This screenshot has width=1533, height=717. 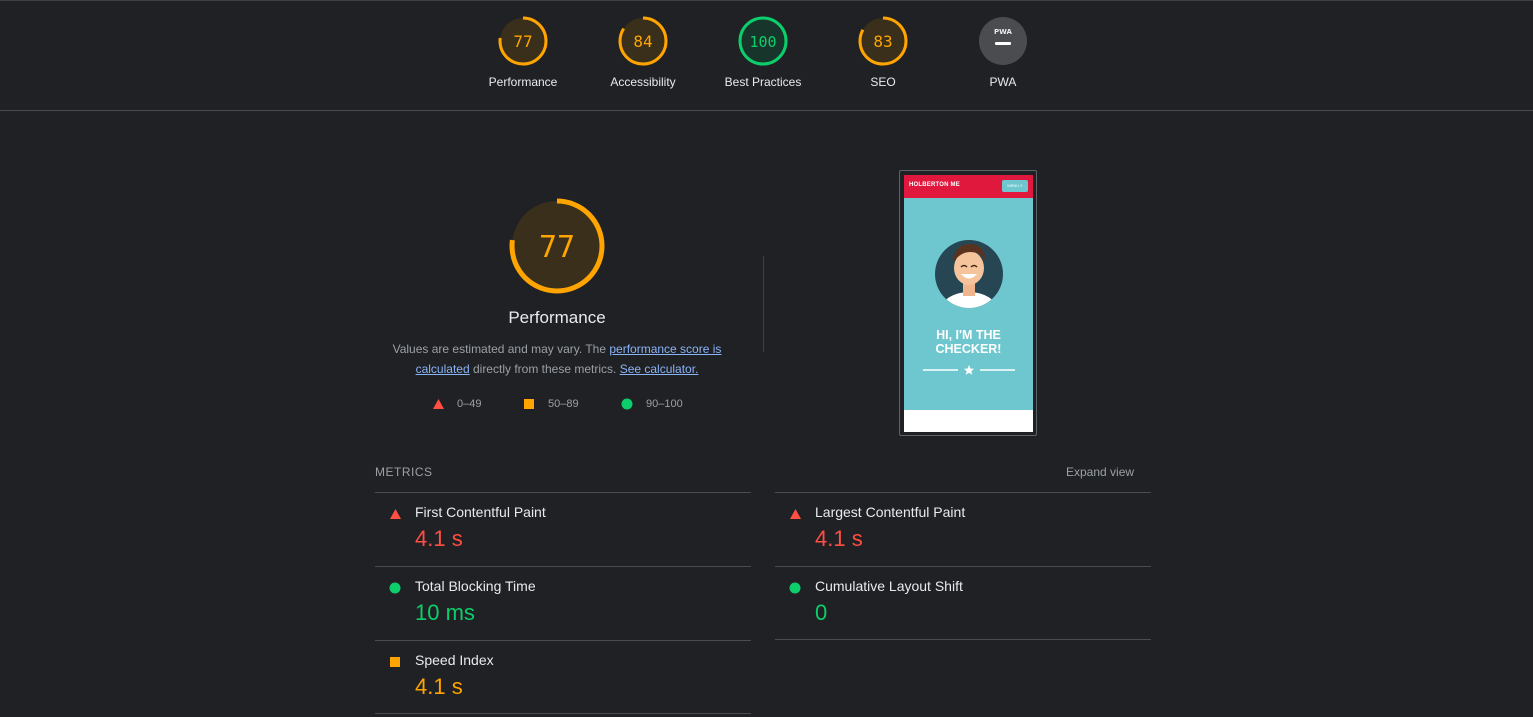 What do you see at coordinates (1003, 82) in the screenshot?
I see `gauge-label: PWA` at bounding box center [1003, 82].